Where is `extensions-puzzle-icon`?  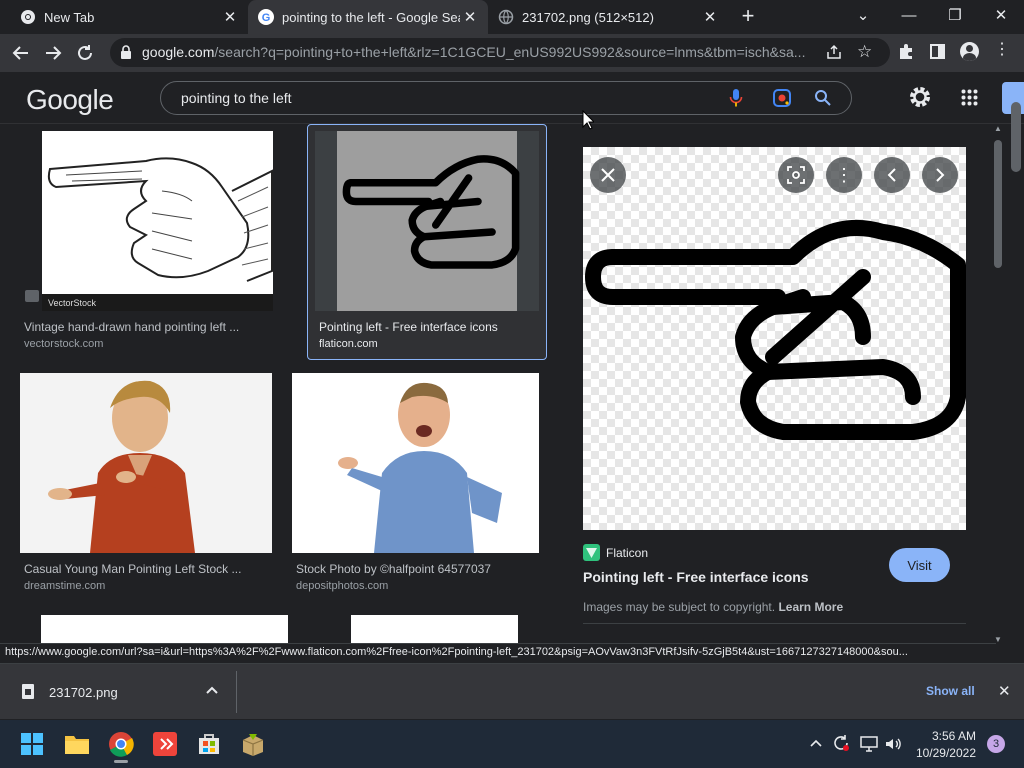 extensions-puzzle-icon is located at coordinates (906, 54).